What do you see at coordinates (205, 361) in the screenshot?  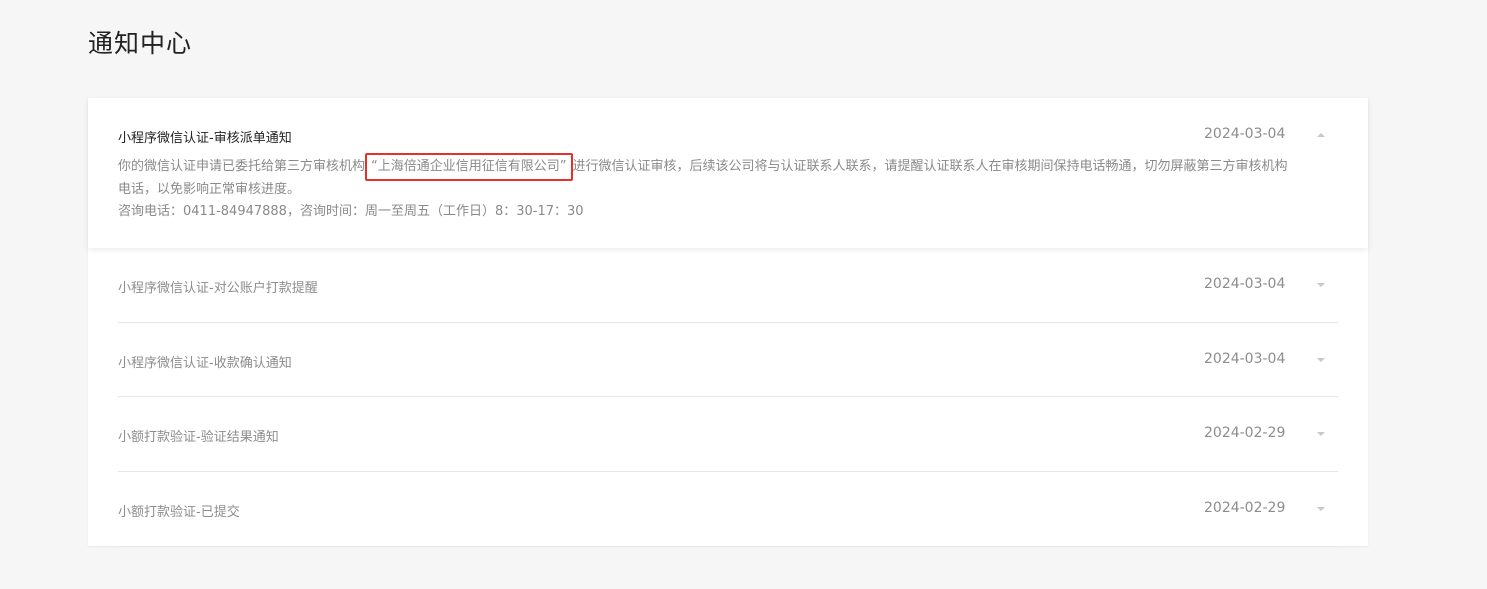 I see `notification-title: 小程序微信认证-收款确认通知` at bounding box center [205, 361].